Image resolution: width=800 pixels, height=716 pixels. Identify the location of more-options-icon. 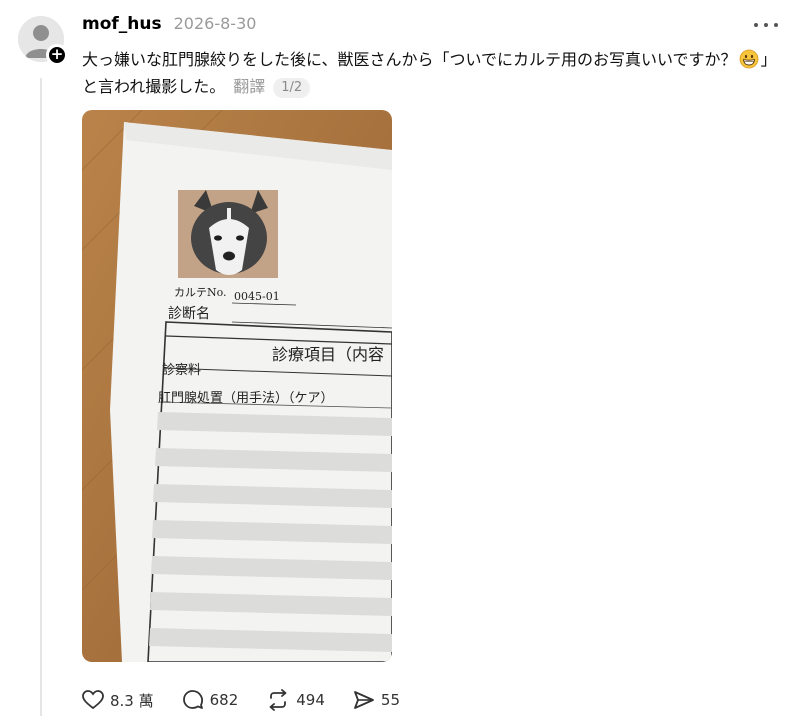
(766, 25).